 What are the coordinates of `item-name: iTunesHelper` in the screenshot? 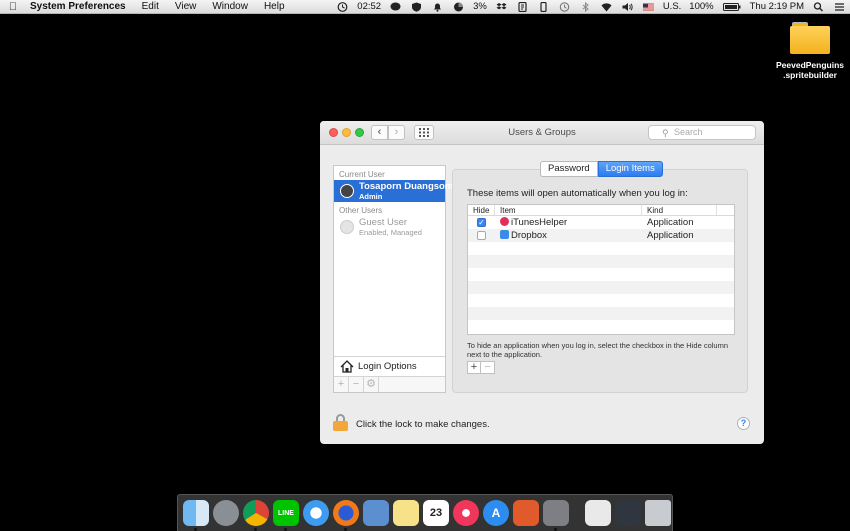 It's located at (539, 222).